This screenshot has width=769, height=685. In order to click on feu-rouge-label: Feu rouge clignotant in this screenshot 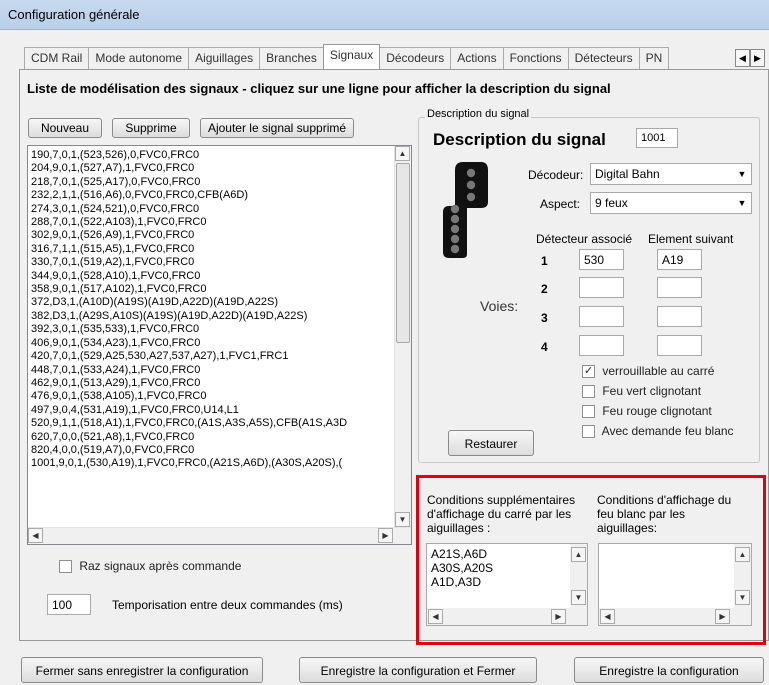, I will do `click(657, 411)`.